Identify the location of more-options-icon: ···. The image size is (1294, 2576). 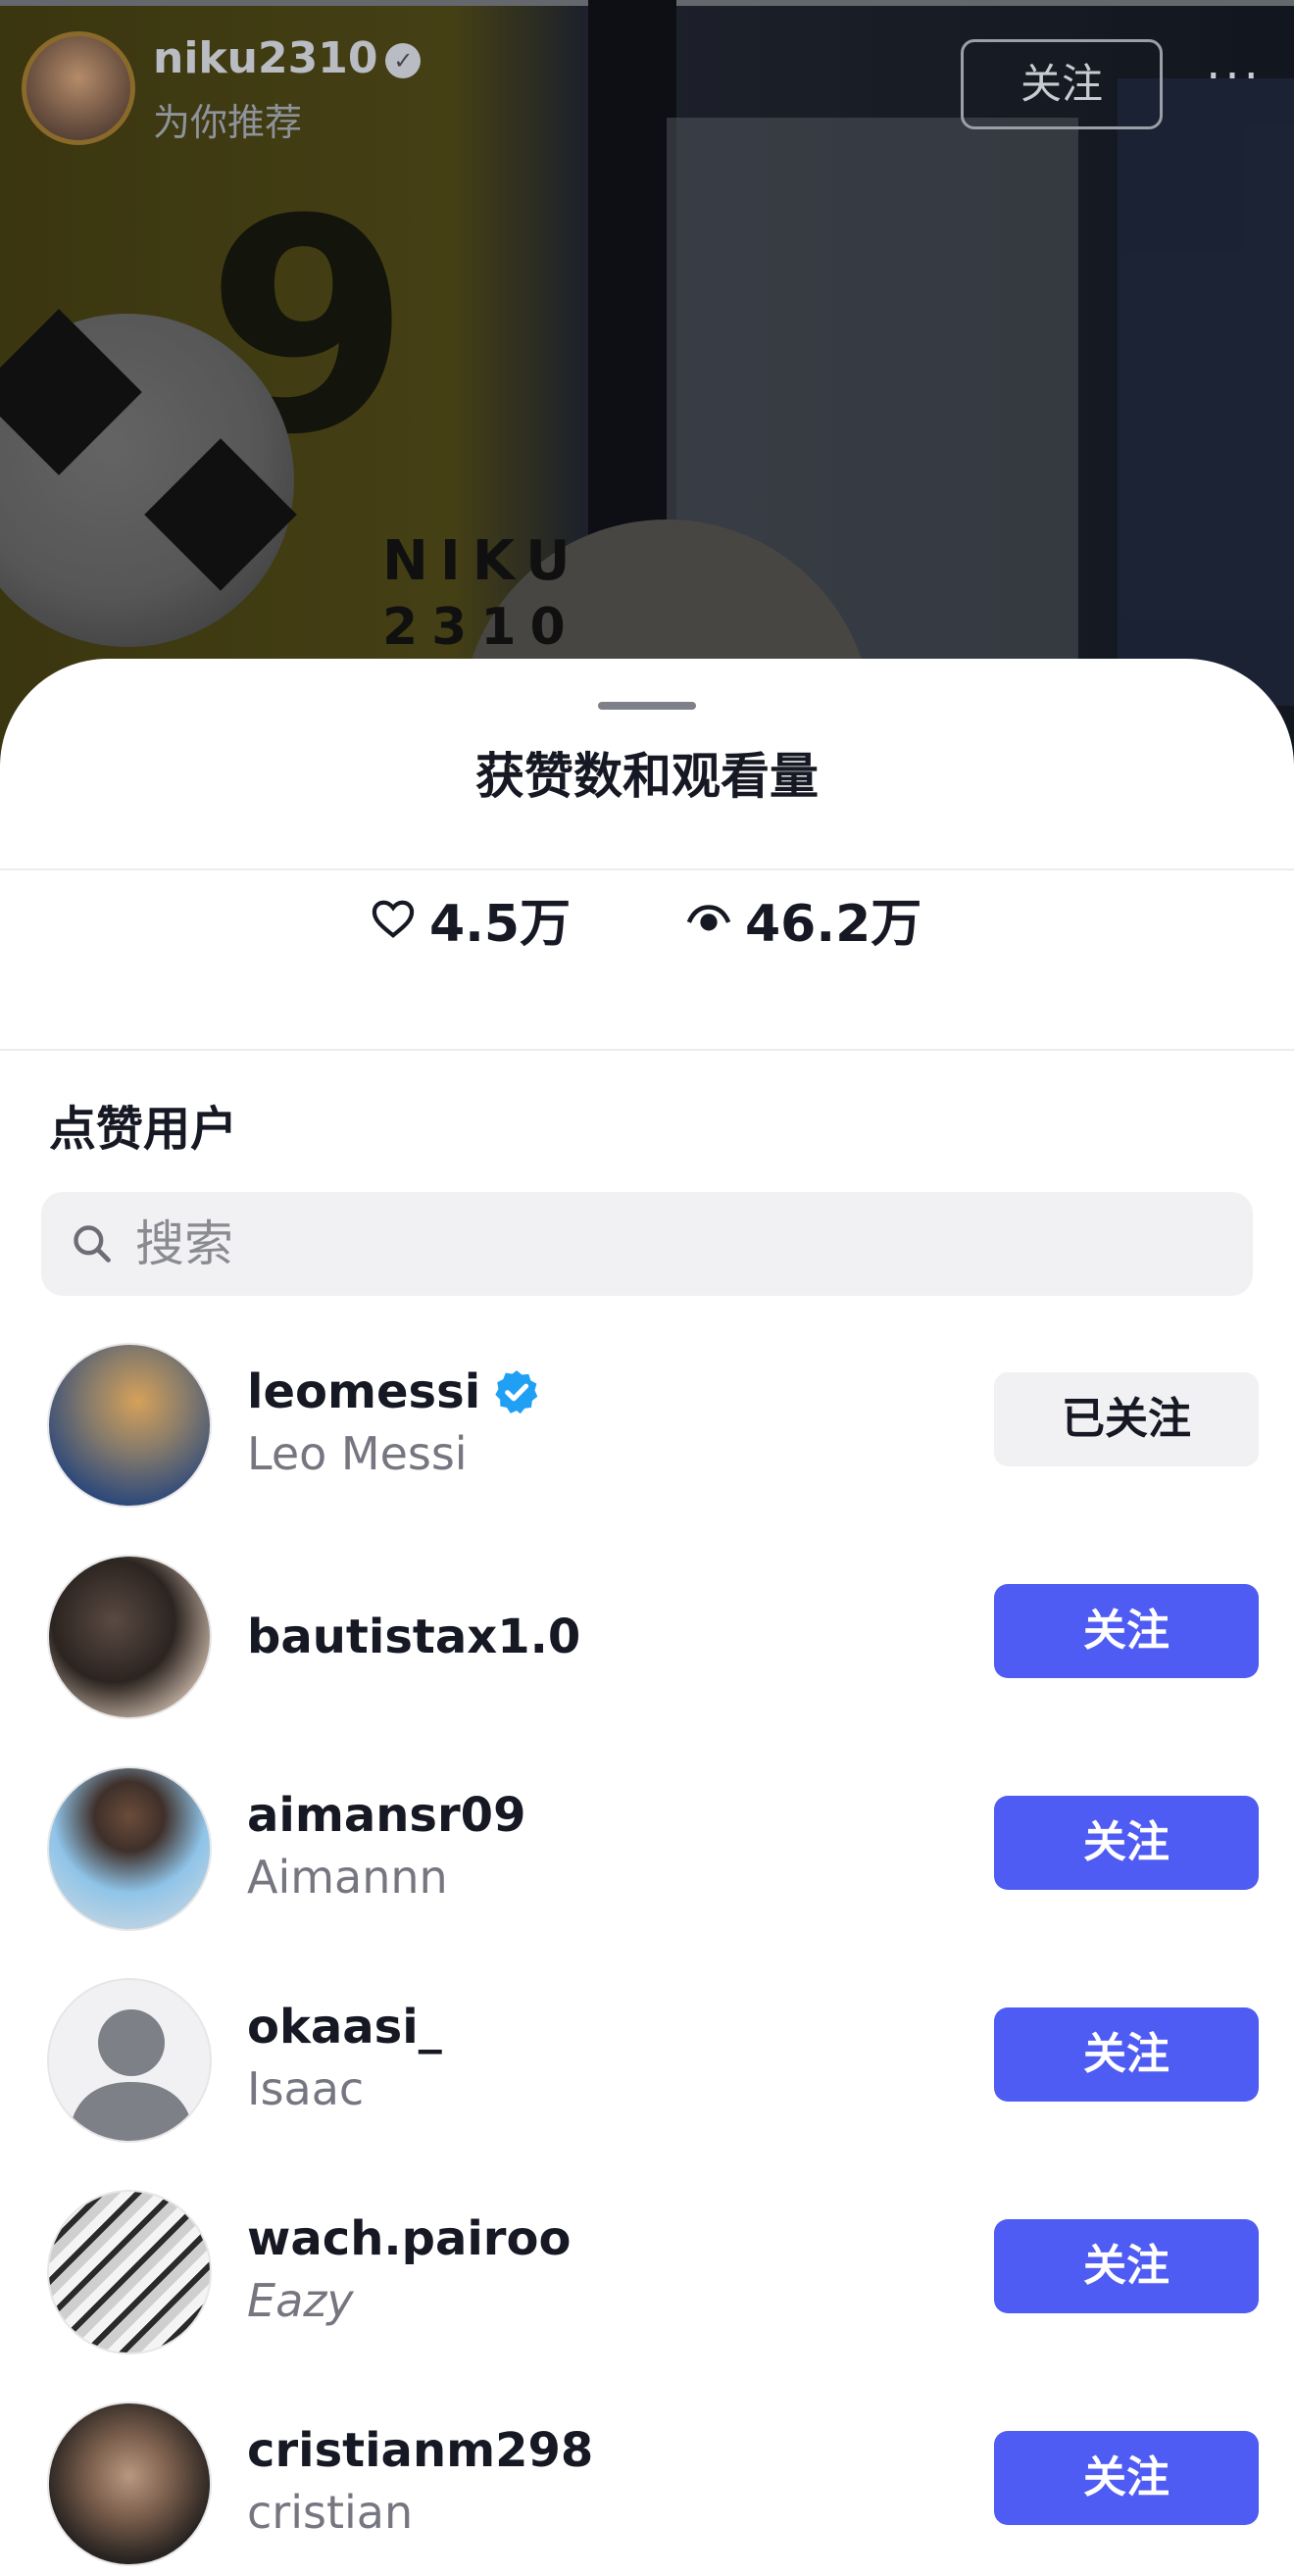
(1234, 76).